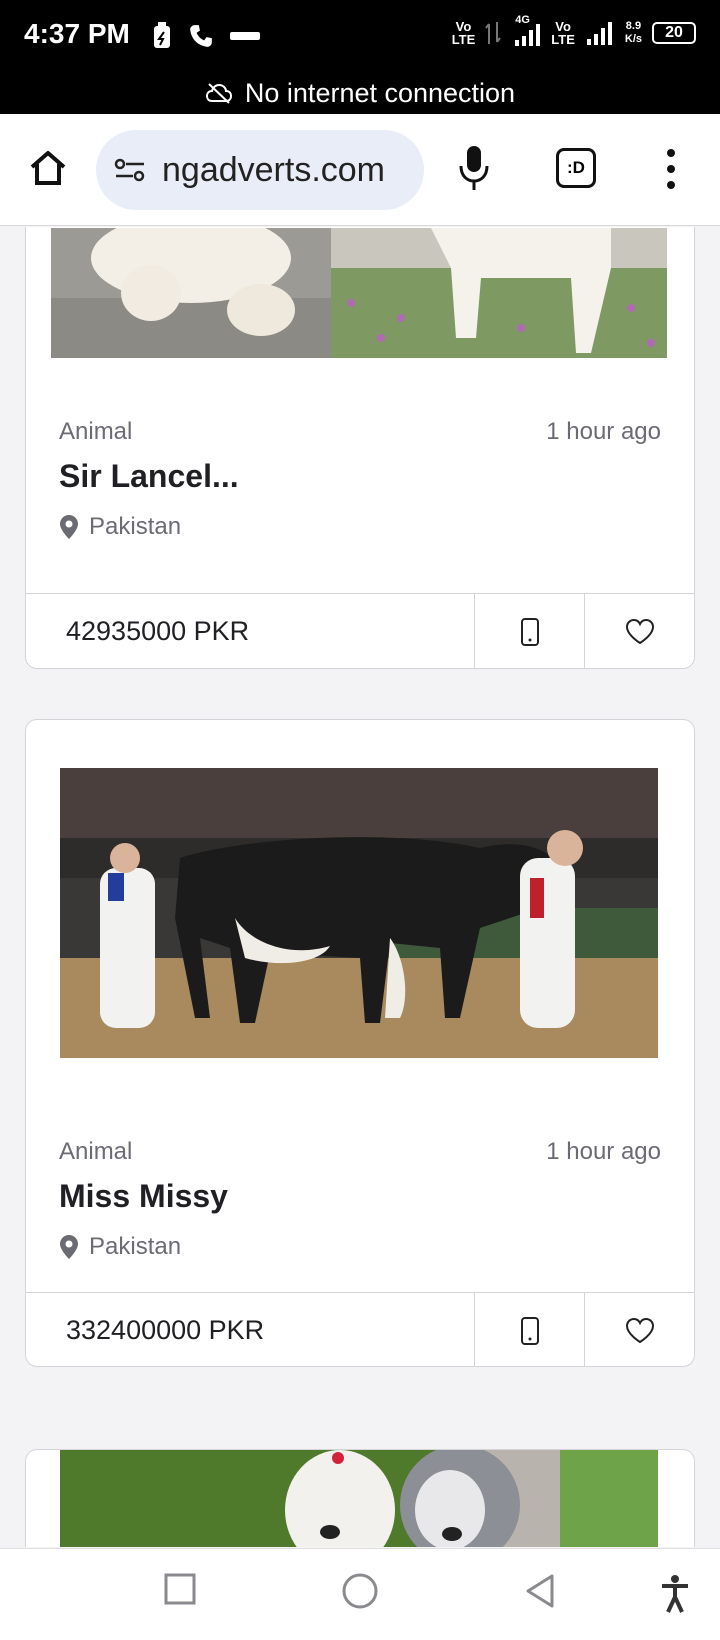 The width and height of the screenshot is (720, 1640). Describe the element at coordinates (671, 169) in the screenshot. I see `overflow-menu-icon` at that location.